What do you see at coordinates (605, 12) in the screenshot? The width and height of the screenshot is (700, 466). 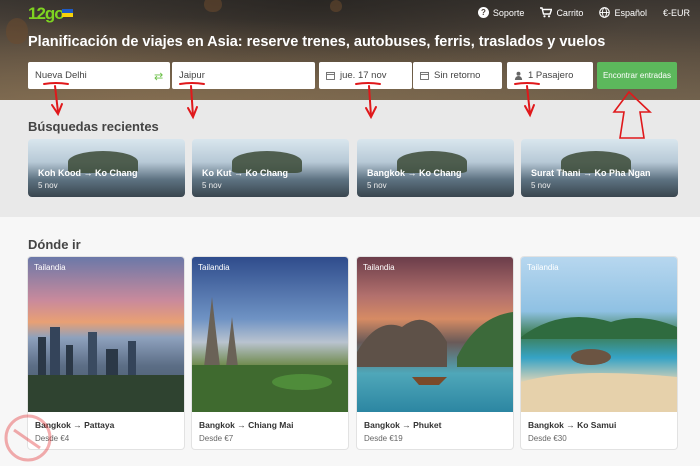 I see `globe-icon` at bounding box center [605, 12].